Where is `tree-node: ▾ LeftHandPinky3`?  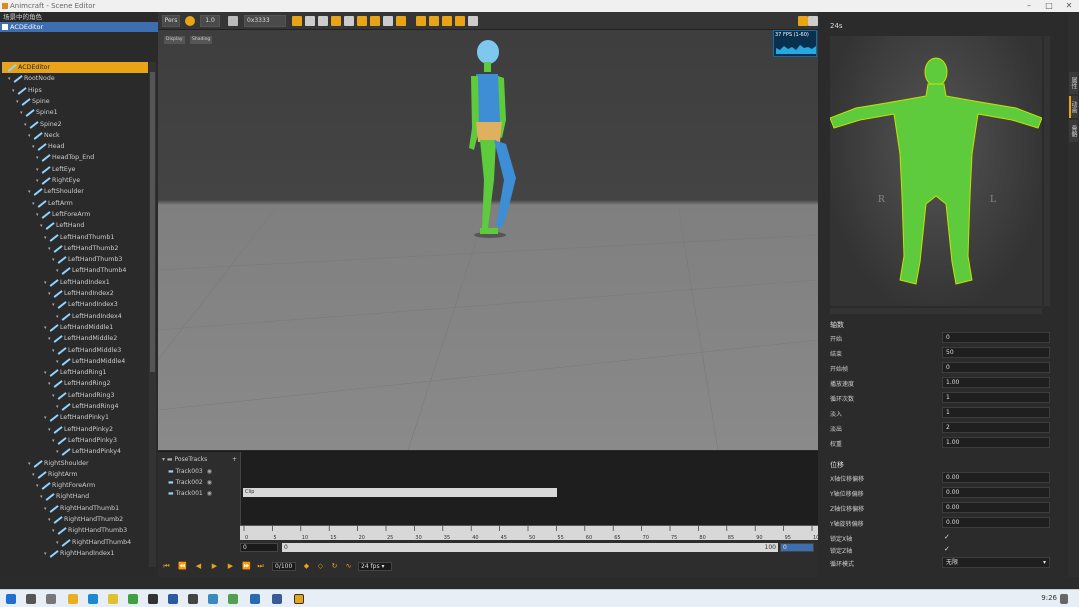 tree-node: ▾ LeftHandPinky3 is located at coordinates (84, 440).